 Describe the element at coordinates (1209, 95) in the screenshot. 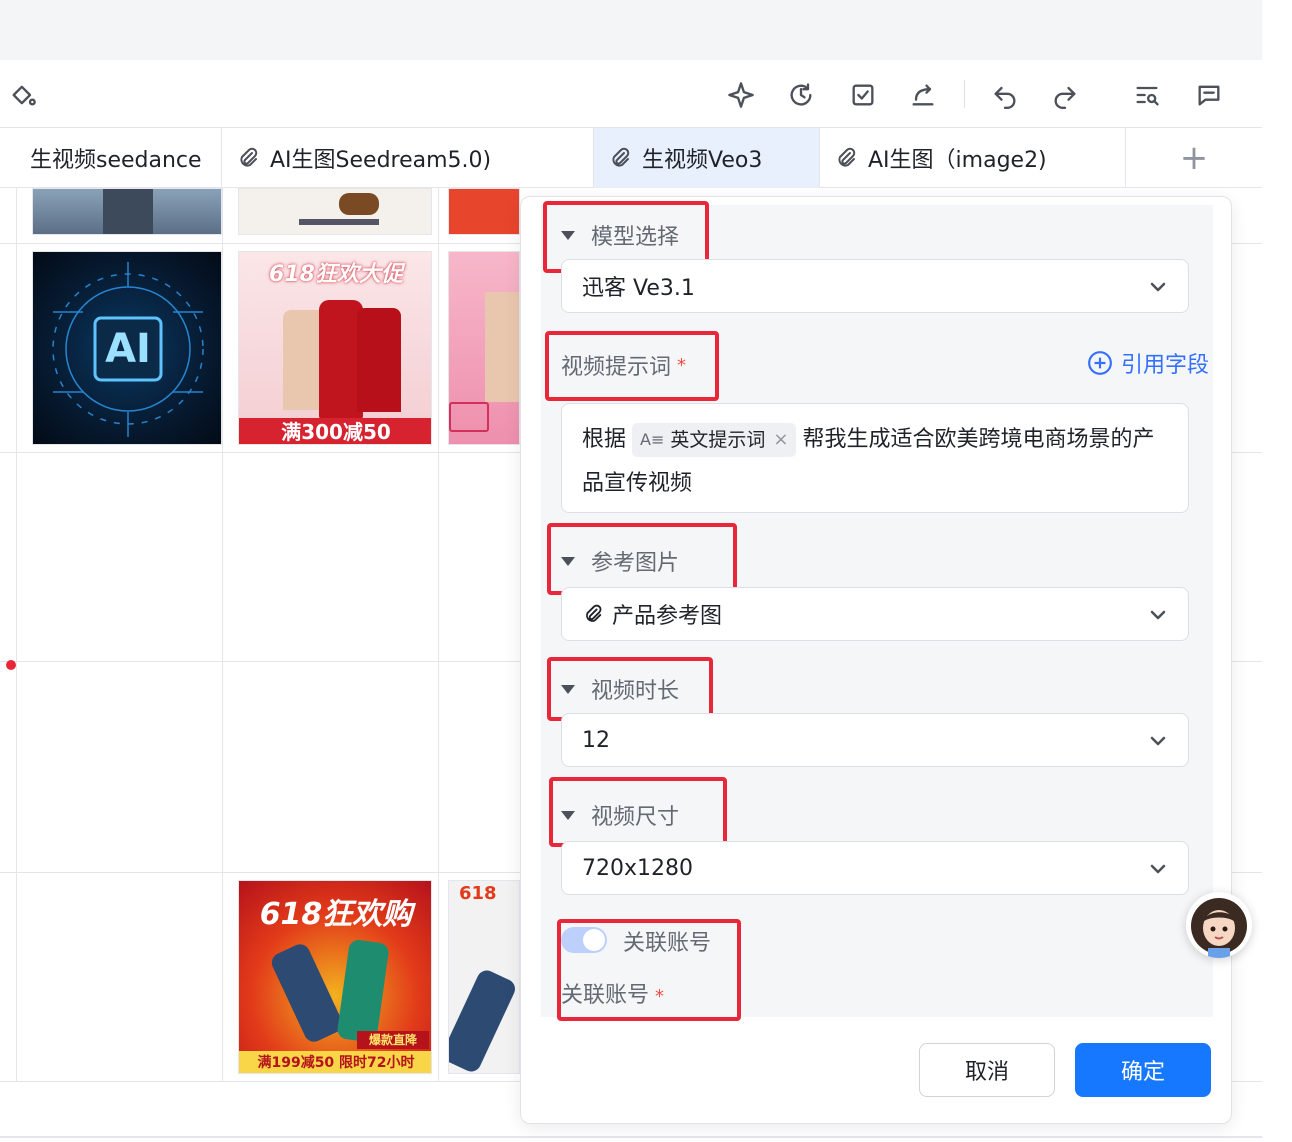

I see `comment-icon` at that location.